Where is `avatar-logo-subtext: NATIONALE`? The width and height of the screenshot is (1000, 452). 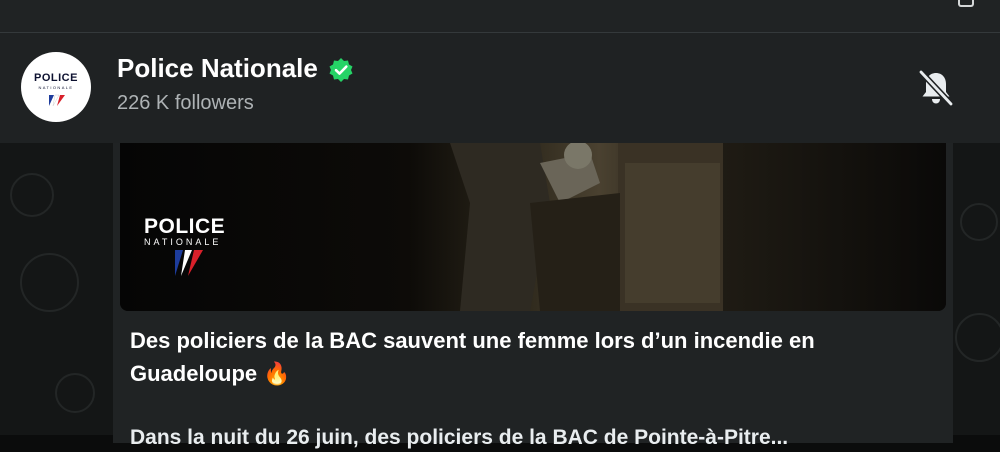 avatar-logo-subtext: NATIONALE is located at coordinates (56, 87).